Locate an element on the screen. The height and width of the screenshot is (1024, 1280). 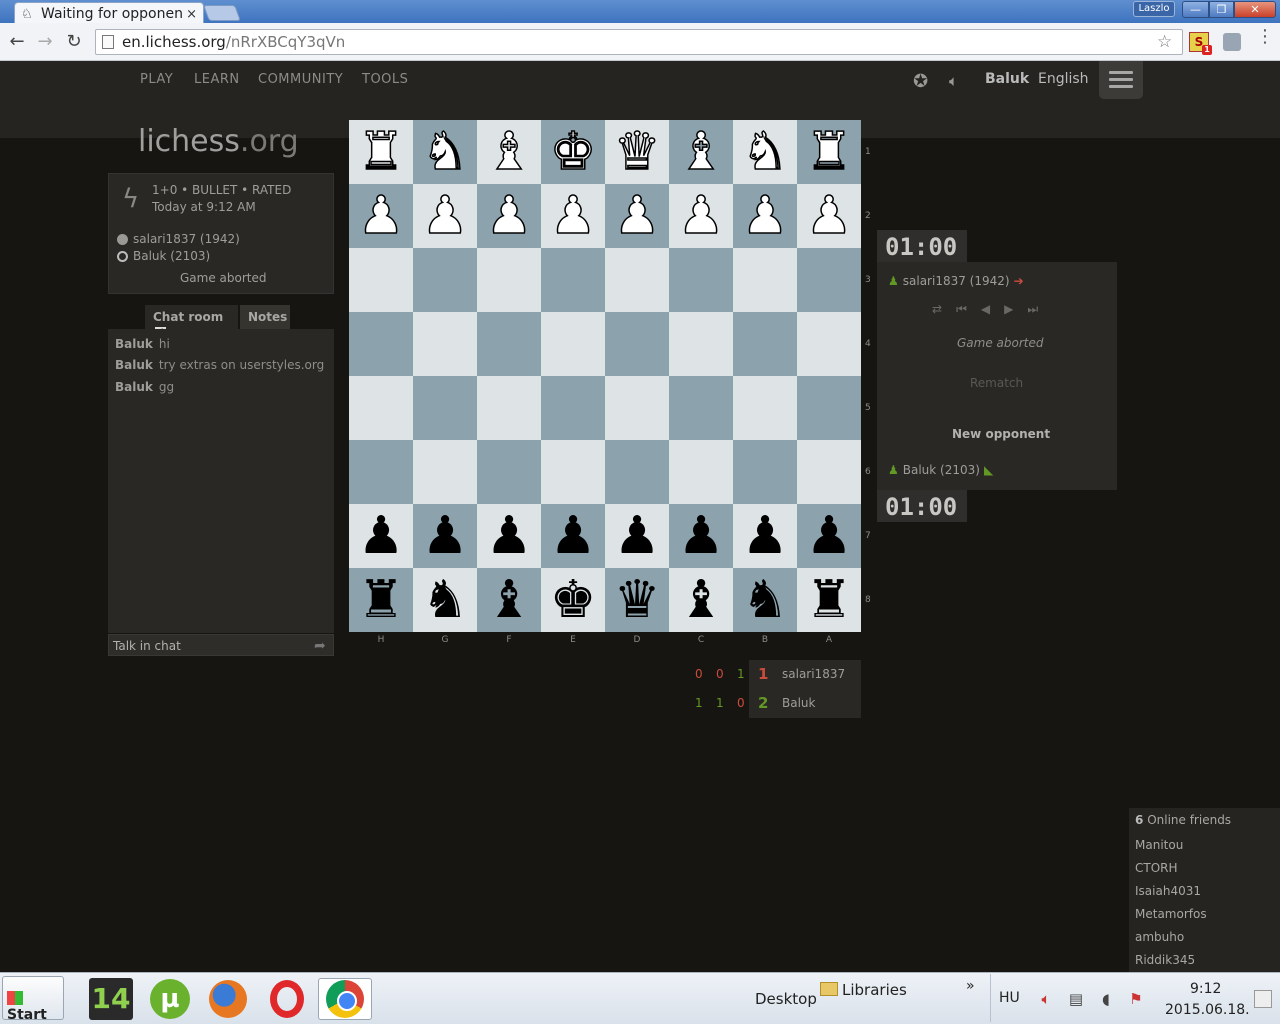
first-move-icon: ⏮ is located at coordinates (968, 309).